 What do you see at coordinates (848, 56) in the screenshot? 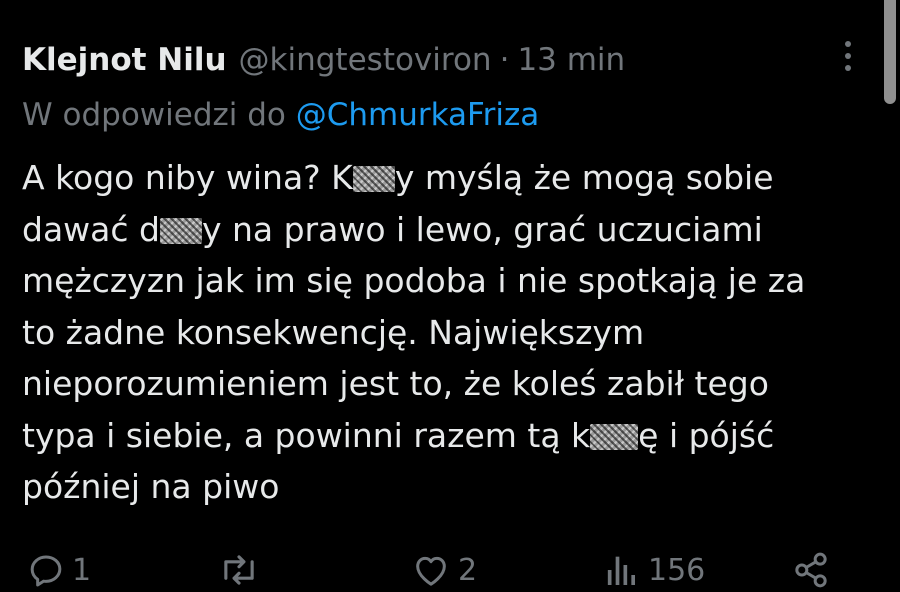
I see `more-options-button` at bounding box center [848, 56].